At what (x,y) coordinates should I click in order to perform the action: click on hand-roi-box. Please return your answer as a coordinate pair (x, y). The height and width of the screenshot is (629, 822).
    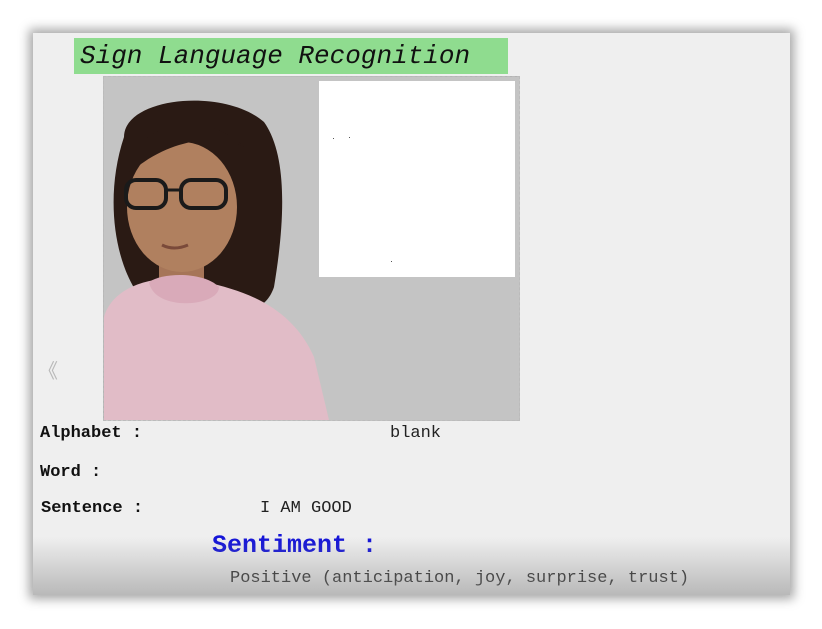
    Looking at the image, I should click on (417, 179).